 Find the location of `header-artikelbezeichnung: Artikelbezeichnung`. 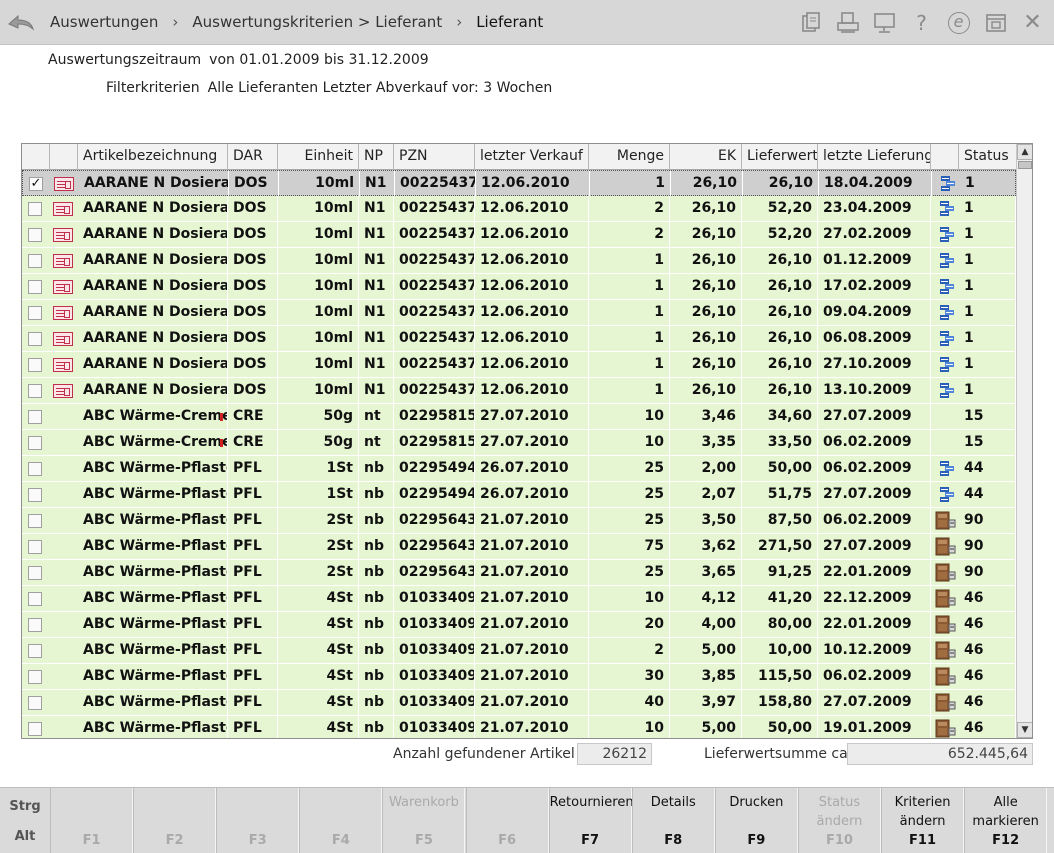

header-artikelbezeichnung: Artikelbezeichnung is located at coordinates (153, 157).